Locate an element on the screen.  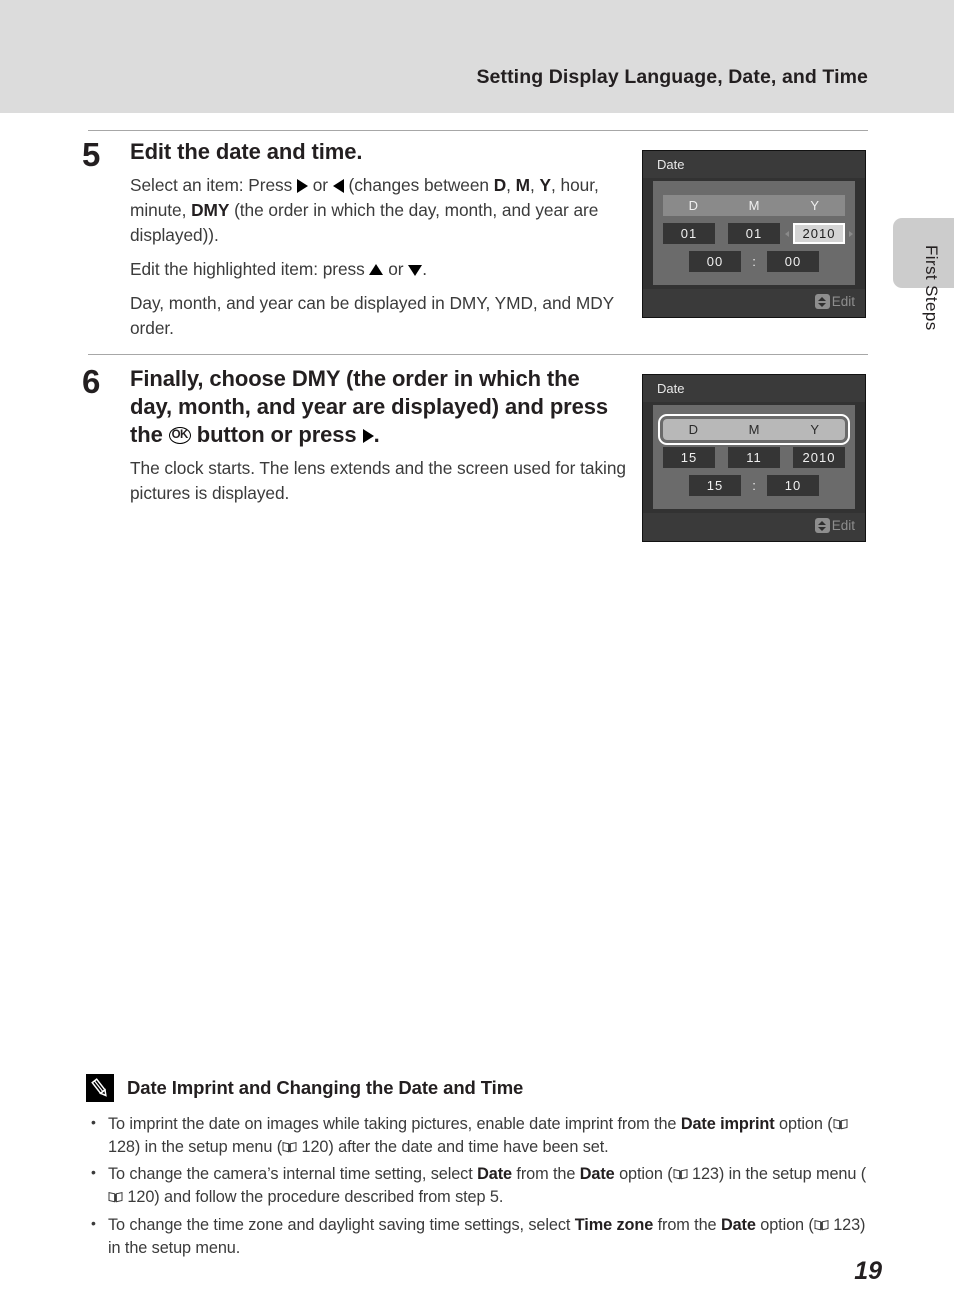
year-value: 2010 is located at coordinates (819, 457).